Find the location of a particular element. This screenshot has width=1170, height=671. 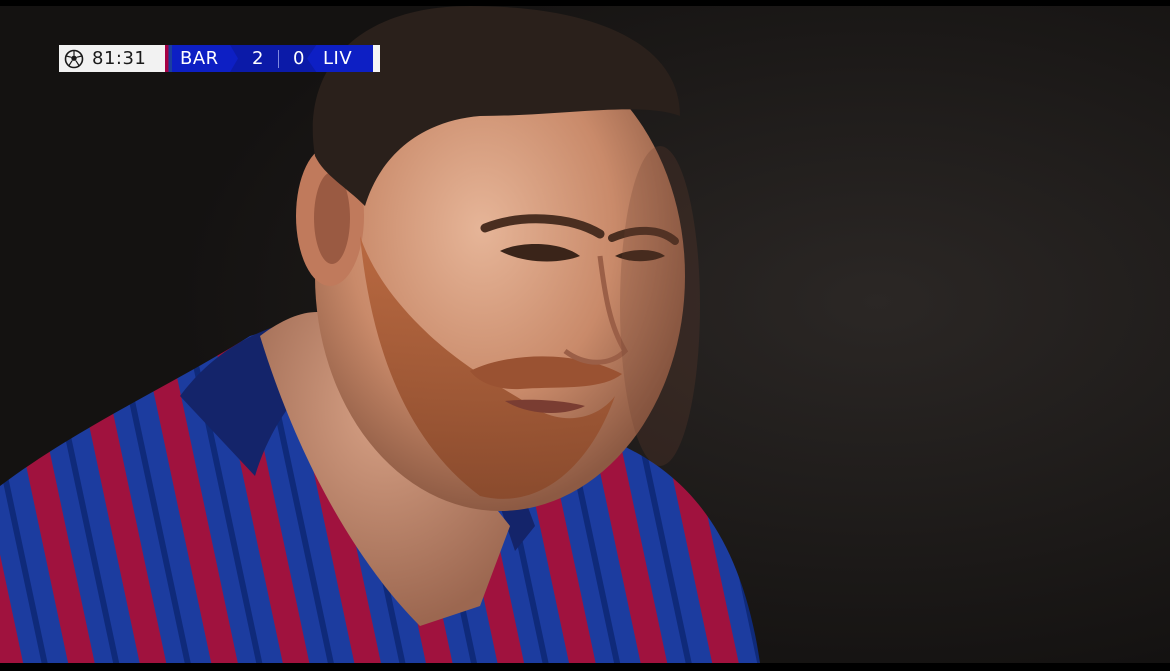

clock-time: 81:31 is located at coordinates (119, 58).